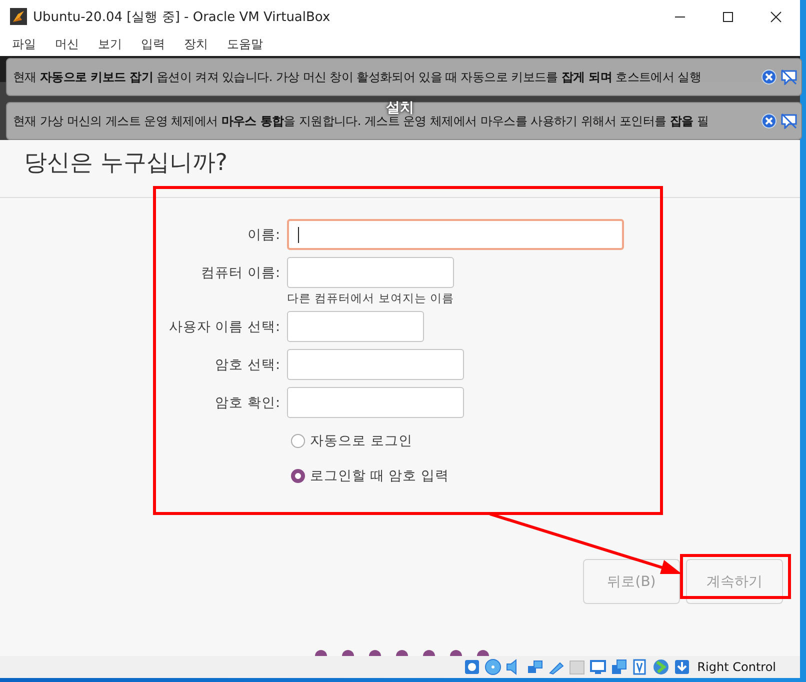 Image resolution: width=806 pixels, height=682 pixels. What do you see at coordinates (263, 235) in the screenshot?
I see `field-label: 이름:` at bounding box center [263, 235].